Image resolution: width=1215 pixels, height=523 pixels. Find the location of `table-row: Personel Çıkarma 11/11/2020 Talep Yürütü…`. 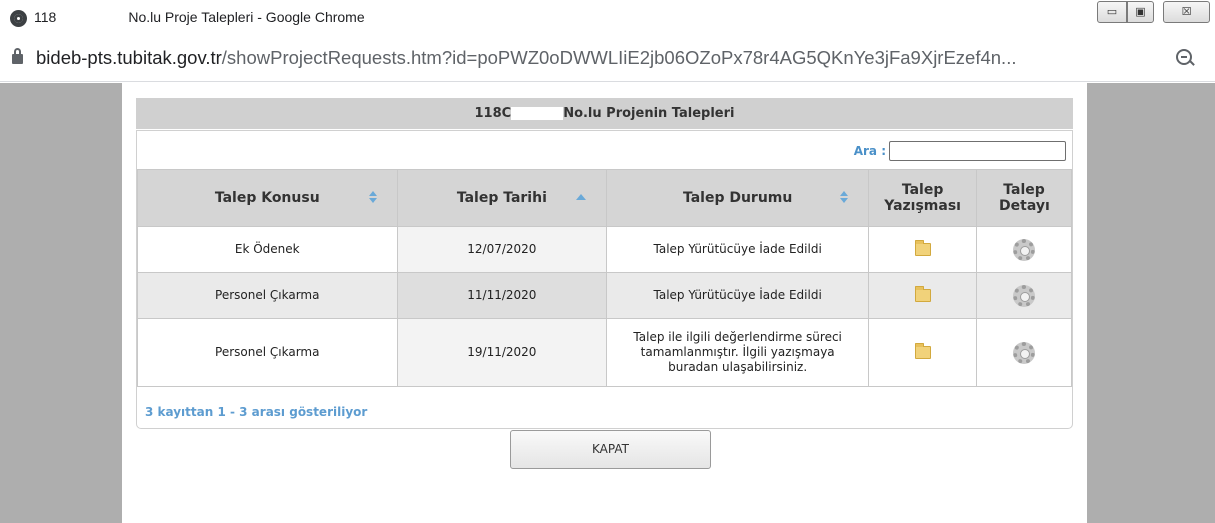

table-row: Personel Çıkarma 11/11/2020 Talep Yürütü… is located at coordinates (604, 295).